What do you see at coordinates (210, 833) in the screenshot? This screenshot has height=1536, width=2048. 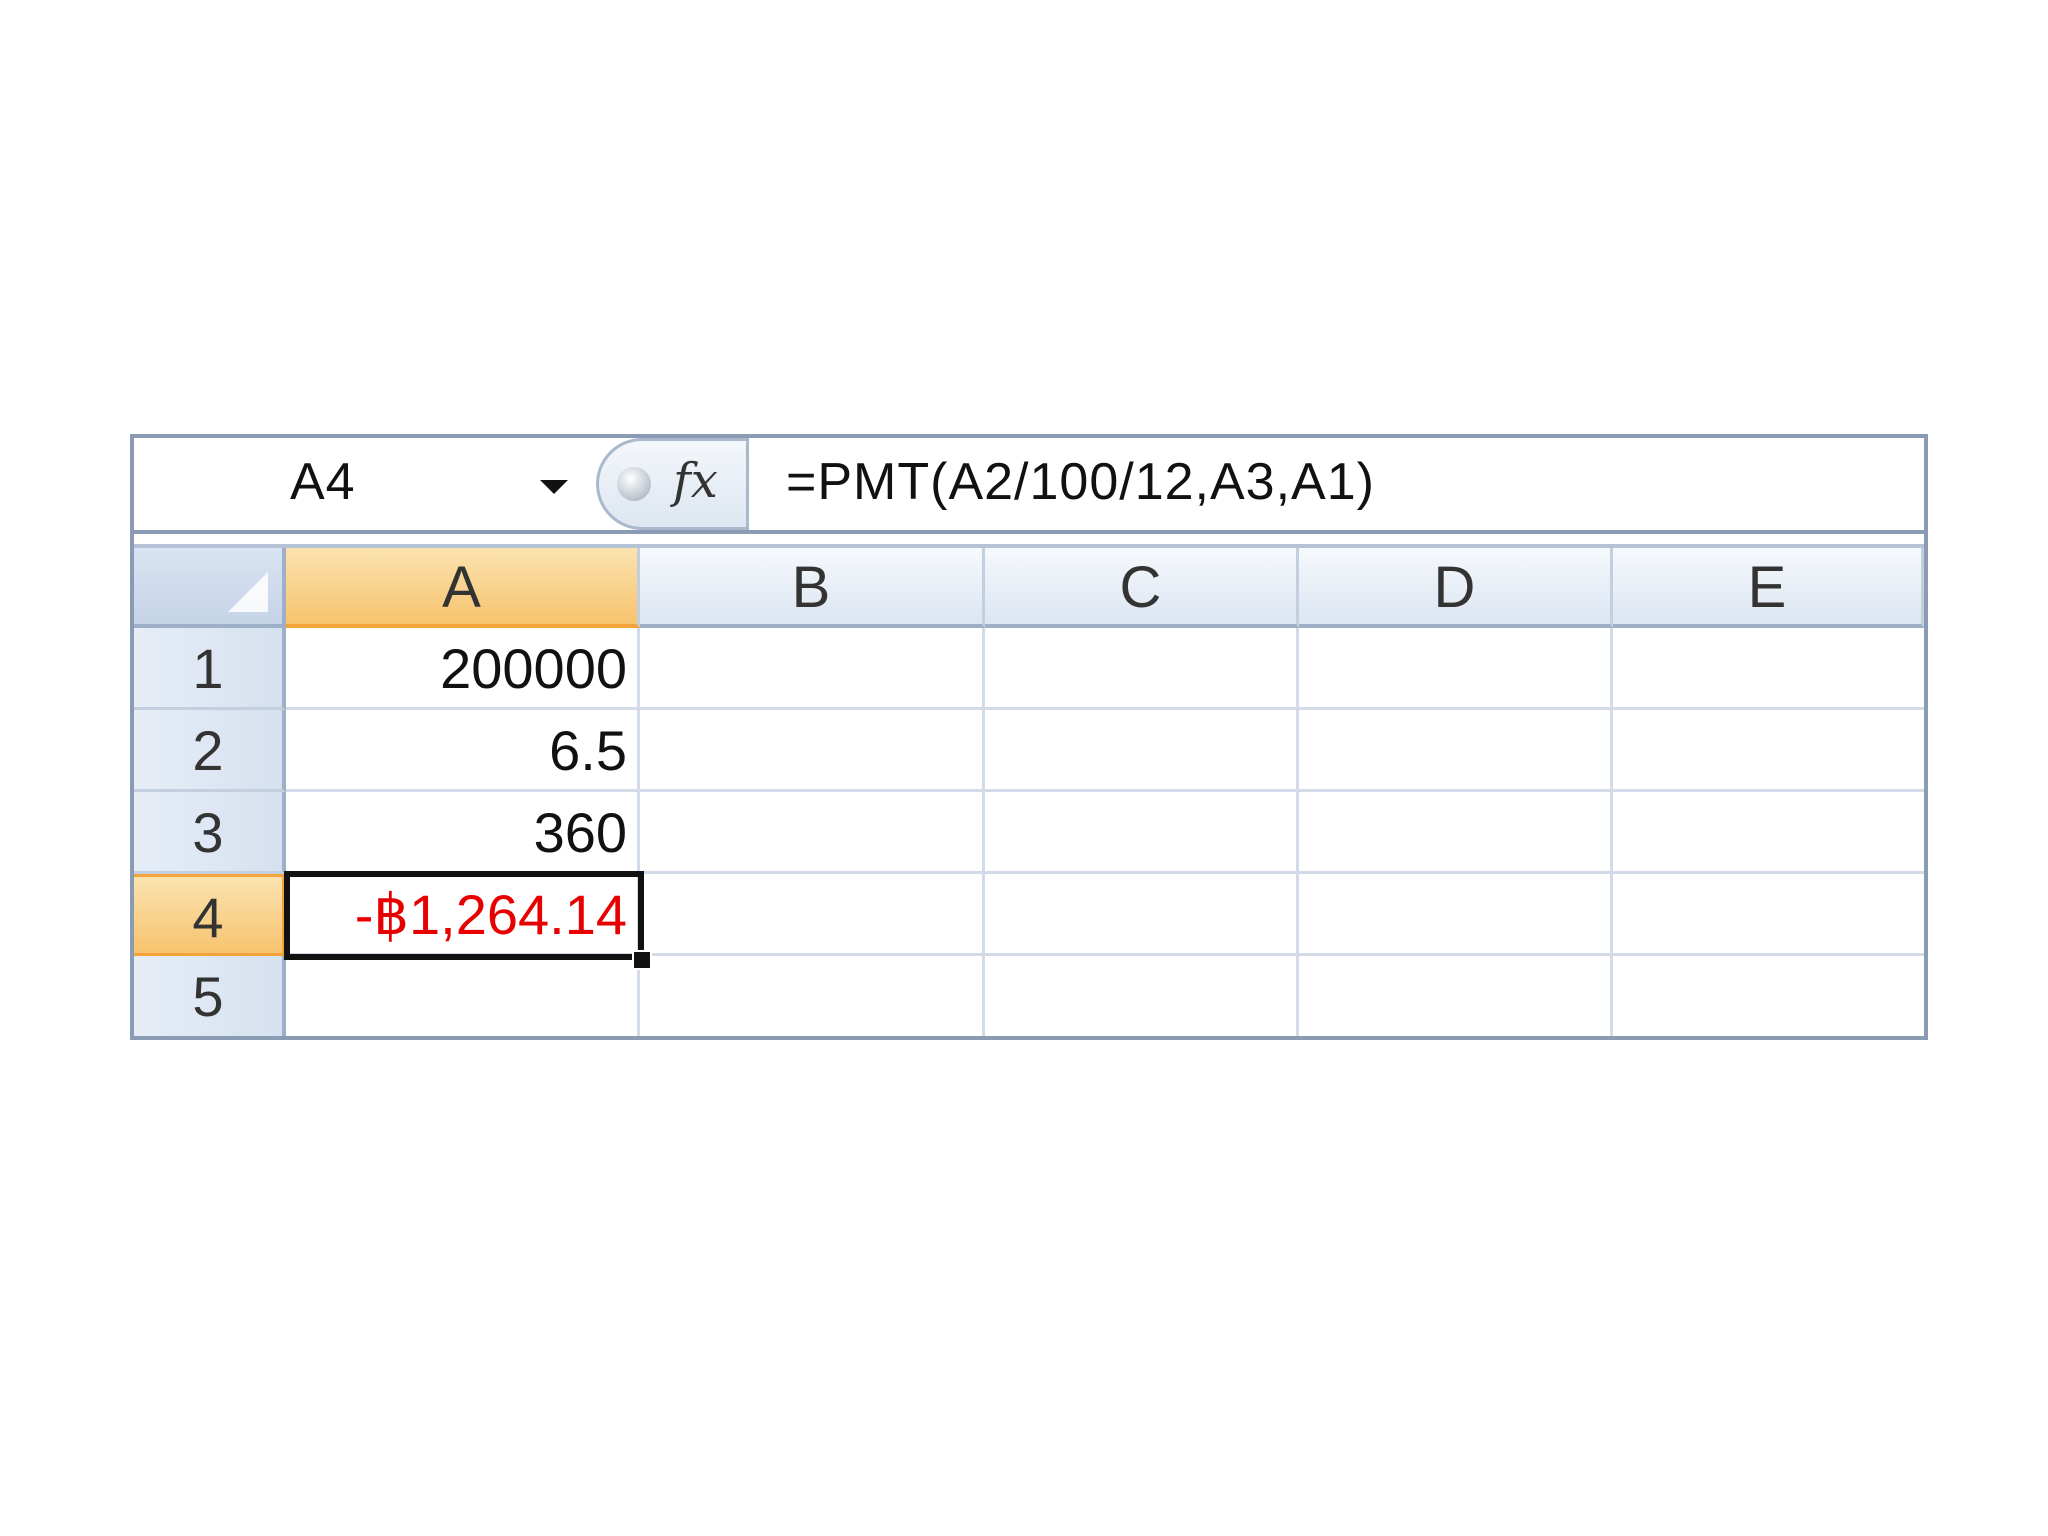 I see `row-header-3: 3` at bounding box center [210, 833].